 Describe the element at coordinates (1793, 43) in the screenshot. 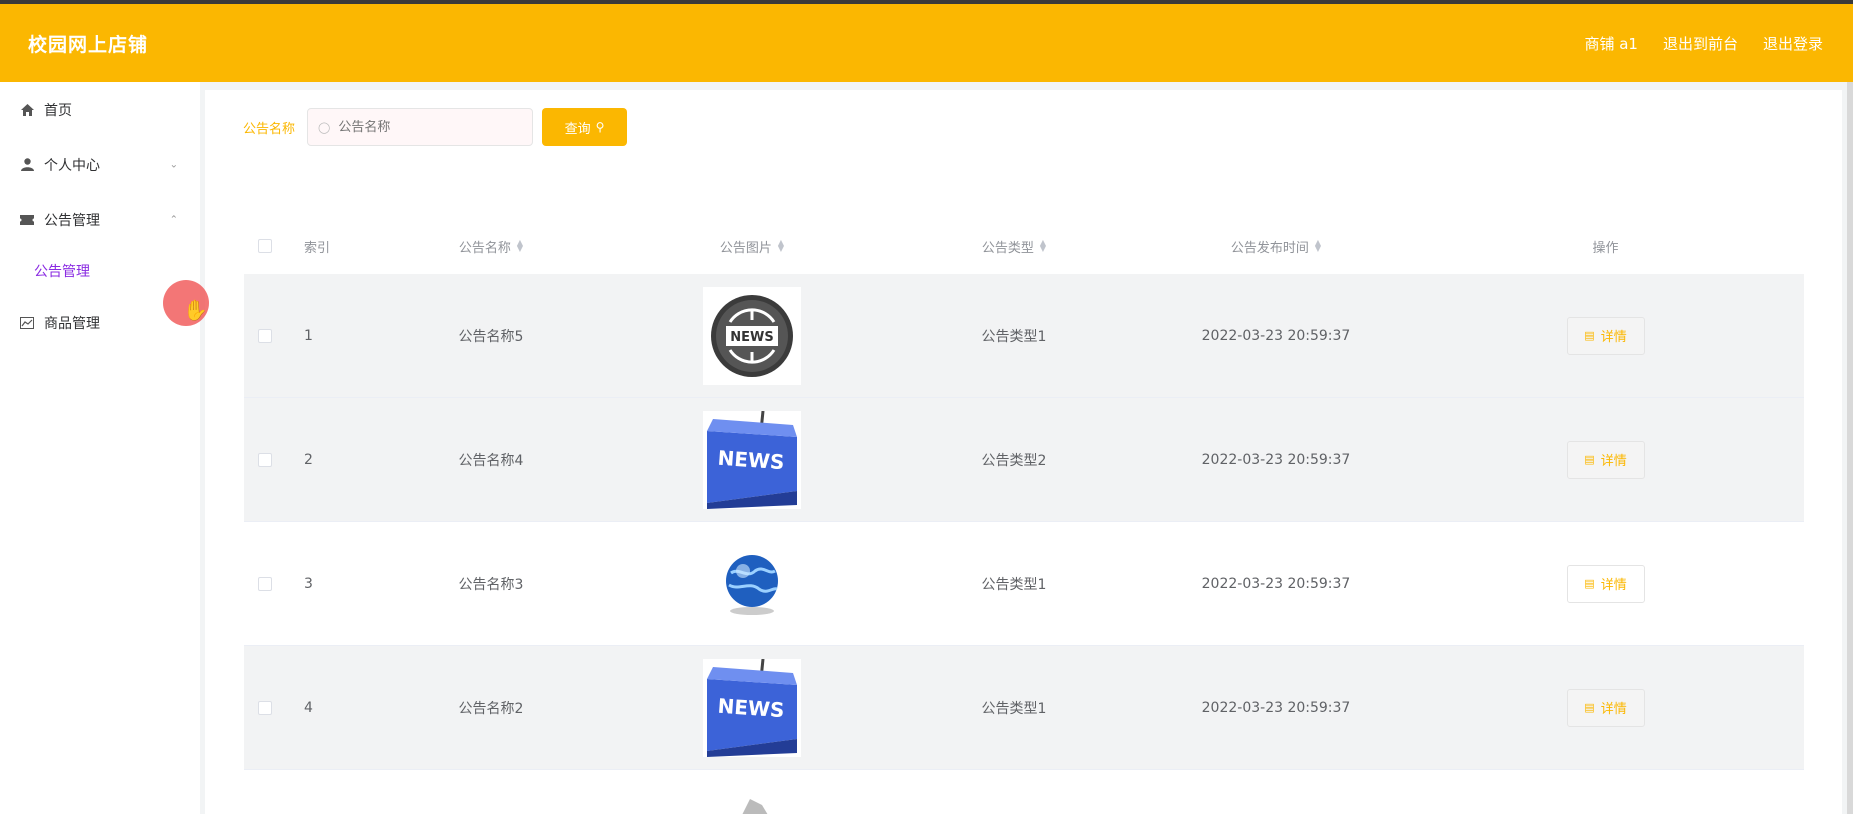

I see `logout-link: 退出登录` at that location.